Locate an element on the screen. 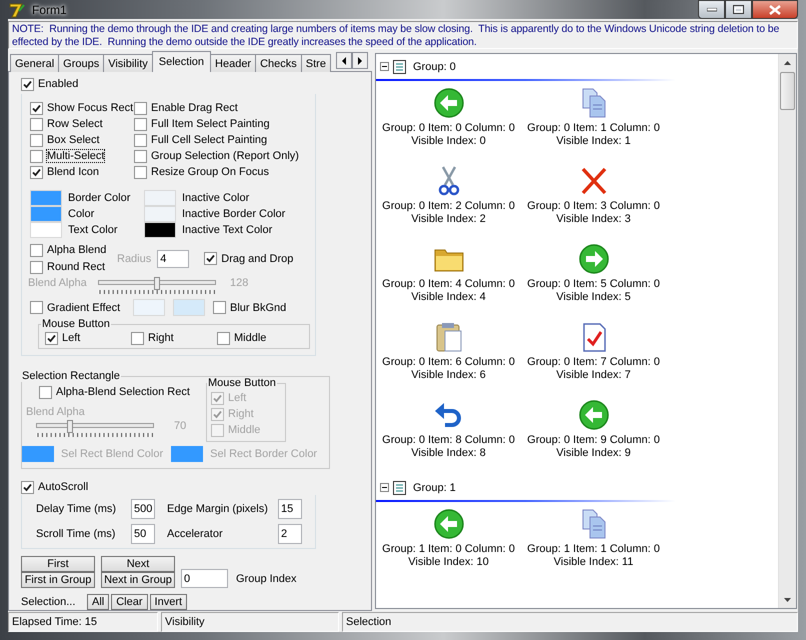 This screenshot has width=806, height=640. field-label: Accelerator is located at coordinates (195, 534).